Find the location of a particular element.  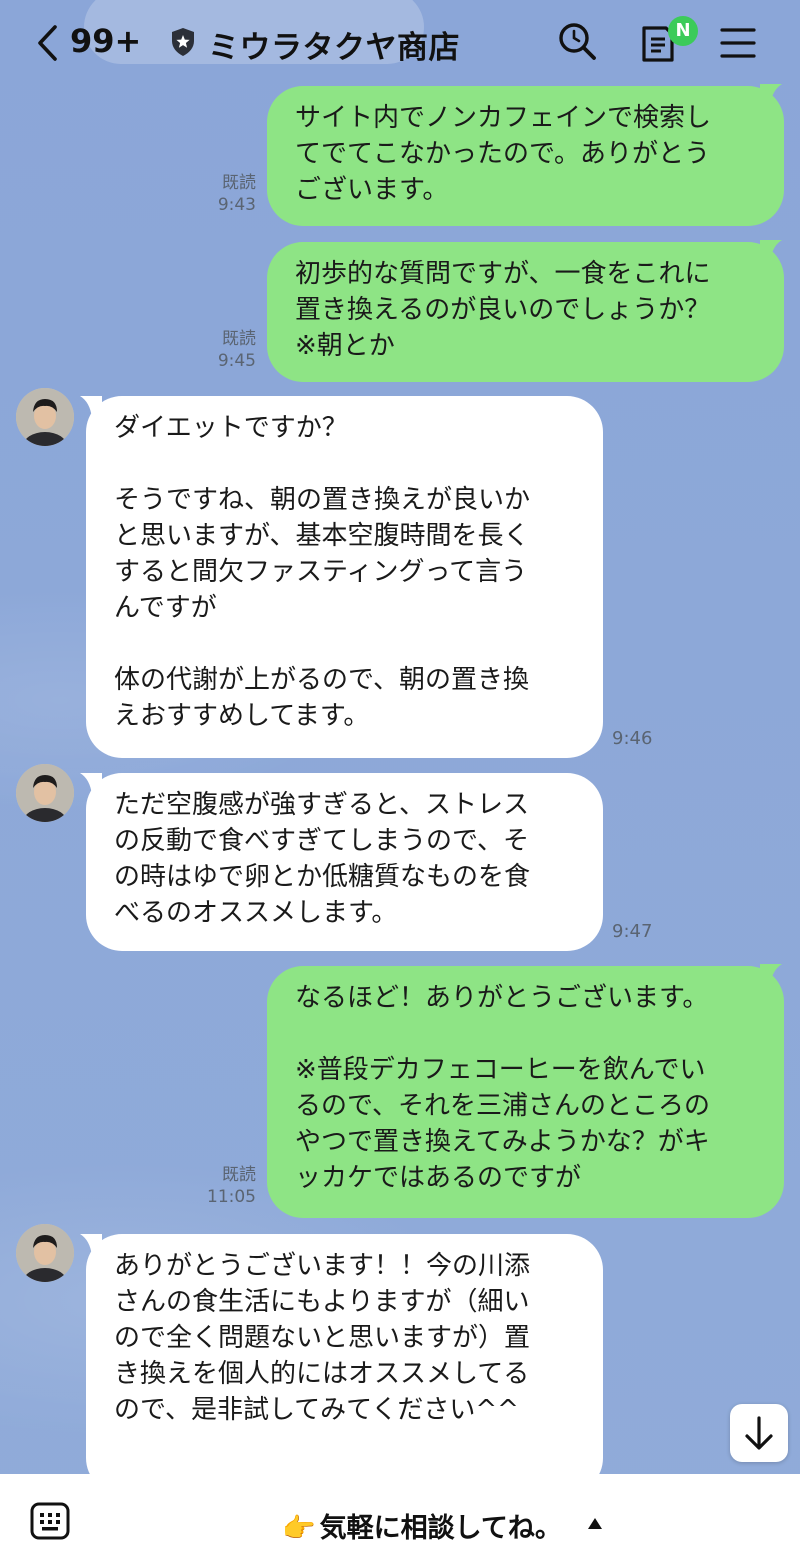

caret-up-icon is located at coordinates (595, 1523).